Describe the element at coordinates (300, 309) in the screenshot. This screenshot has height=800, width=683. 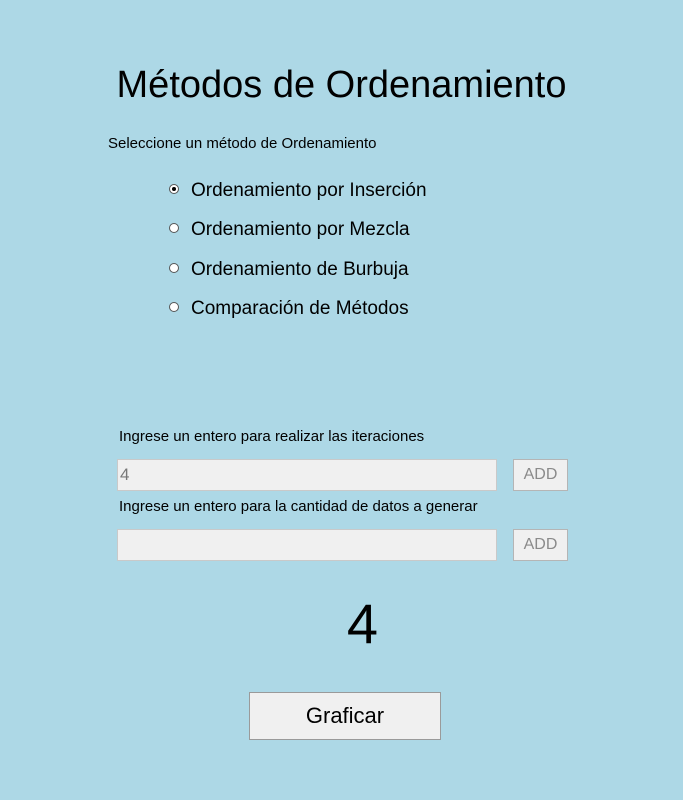
I see `radio-label-comparison: Comparación de Métodos` at that location.